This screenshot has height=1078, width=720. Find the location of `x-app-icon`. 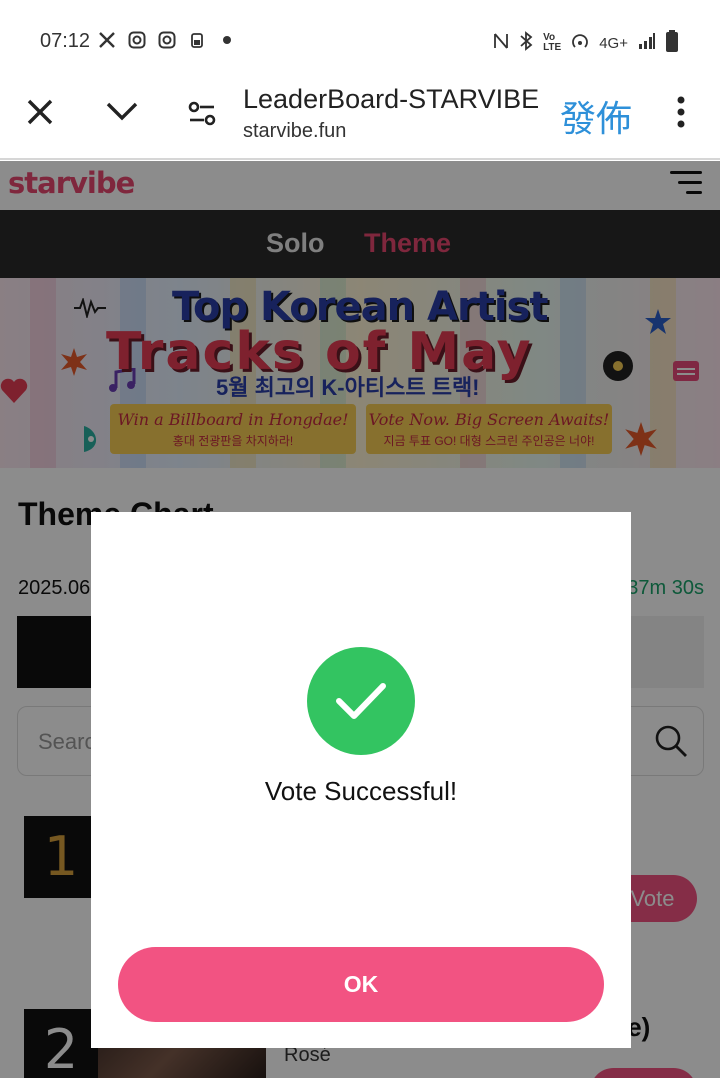

x-app-icon is located at coordinates (107, 40).